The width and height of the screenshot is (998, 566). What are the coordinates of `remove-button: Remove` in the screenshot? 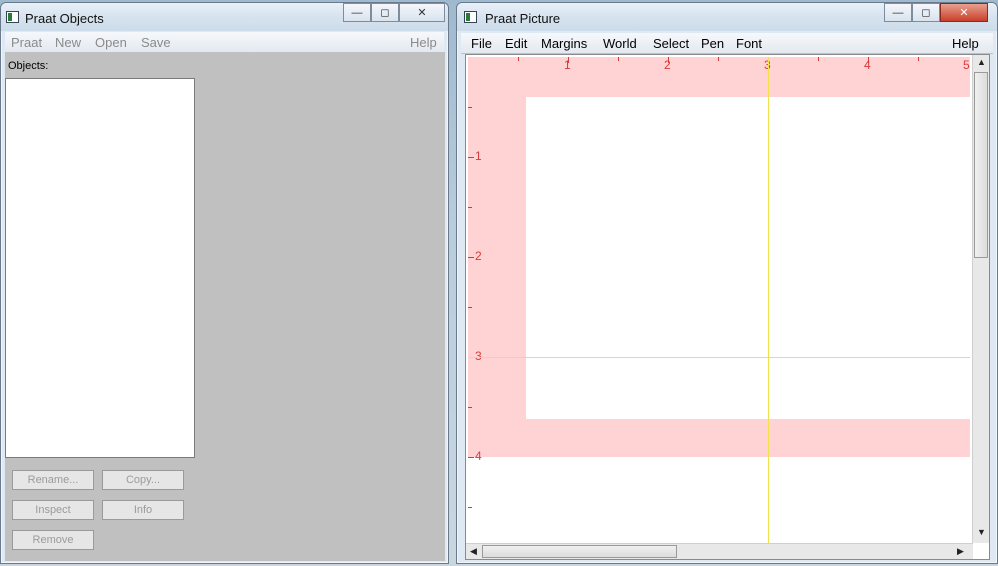 It's located at (53, 540).